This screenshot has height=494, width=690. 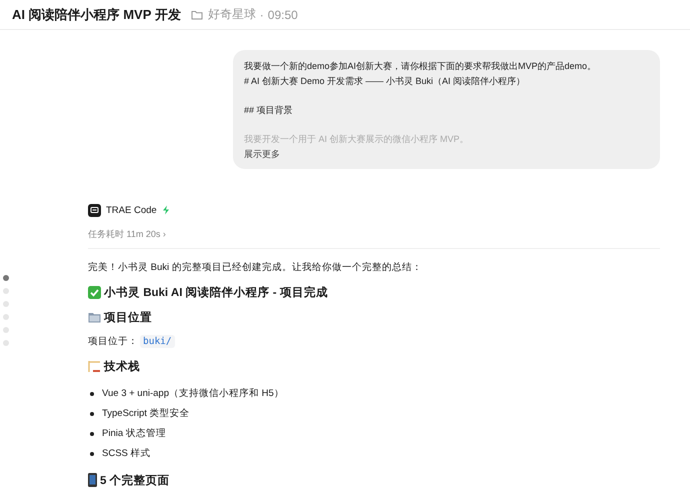 What do you see at coordinates (232, 14) in the screenshot?
I see `workspace-name: 好奇星球` at bounding box center [232, 14].